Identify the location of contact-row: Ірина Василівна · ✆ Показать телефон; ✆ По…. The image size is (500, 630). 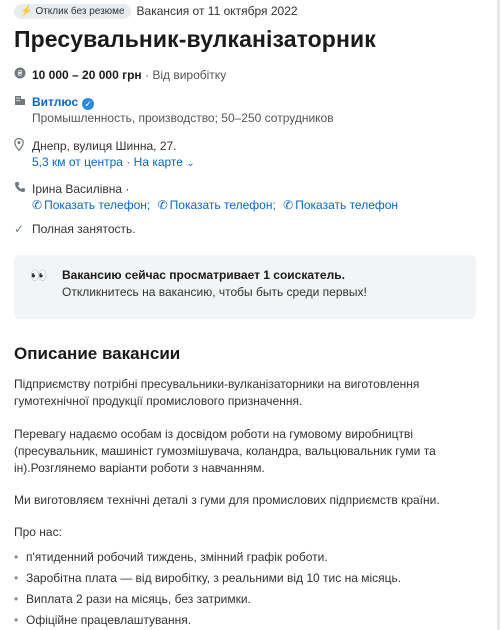
(208, 197).